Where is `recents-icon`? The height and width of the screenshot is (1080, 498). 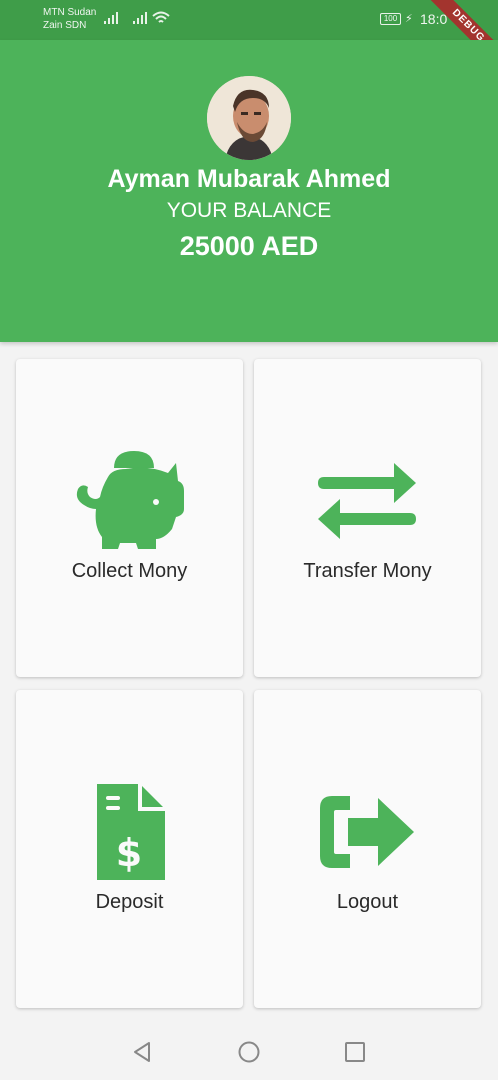
recents-icon is located at coordinates (355, 1052).